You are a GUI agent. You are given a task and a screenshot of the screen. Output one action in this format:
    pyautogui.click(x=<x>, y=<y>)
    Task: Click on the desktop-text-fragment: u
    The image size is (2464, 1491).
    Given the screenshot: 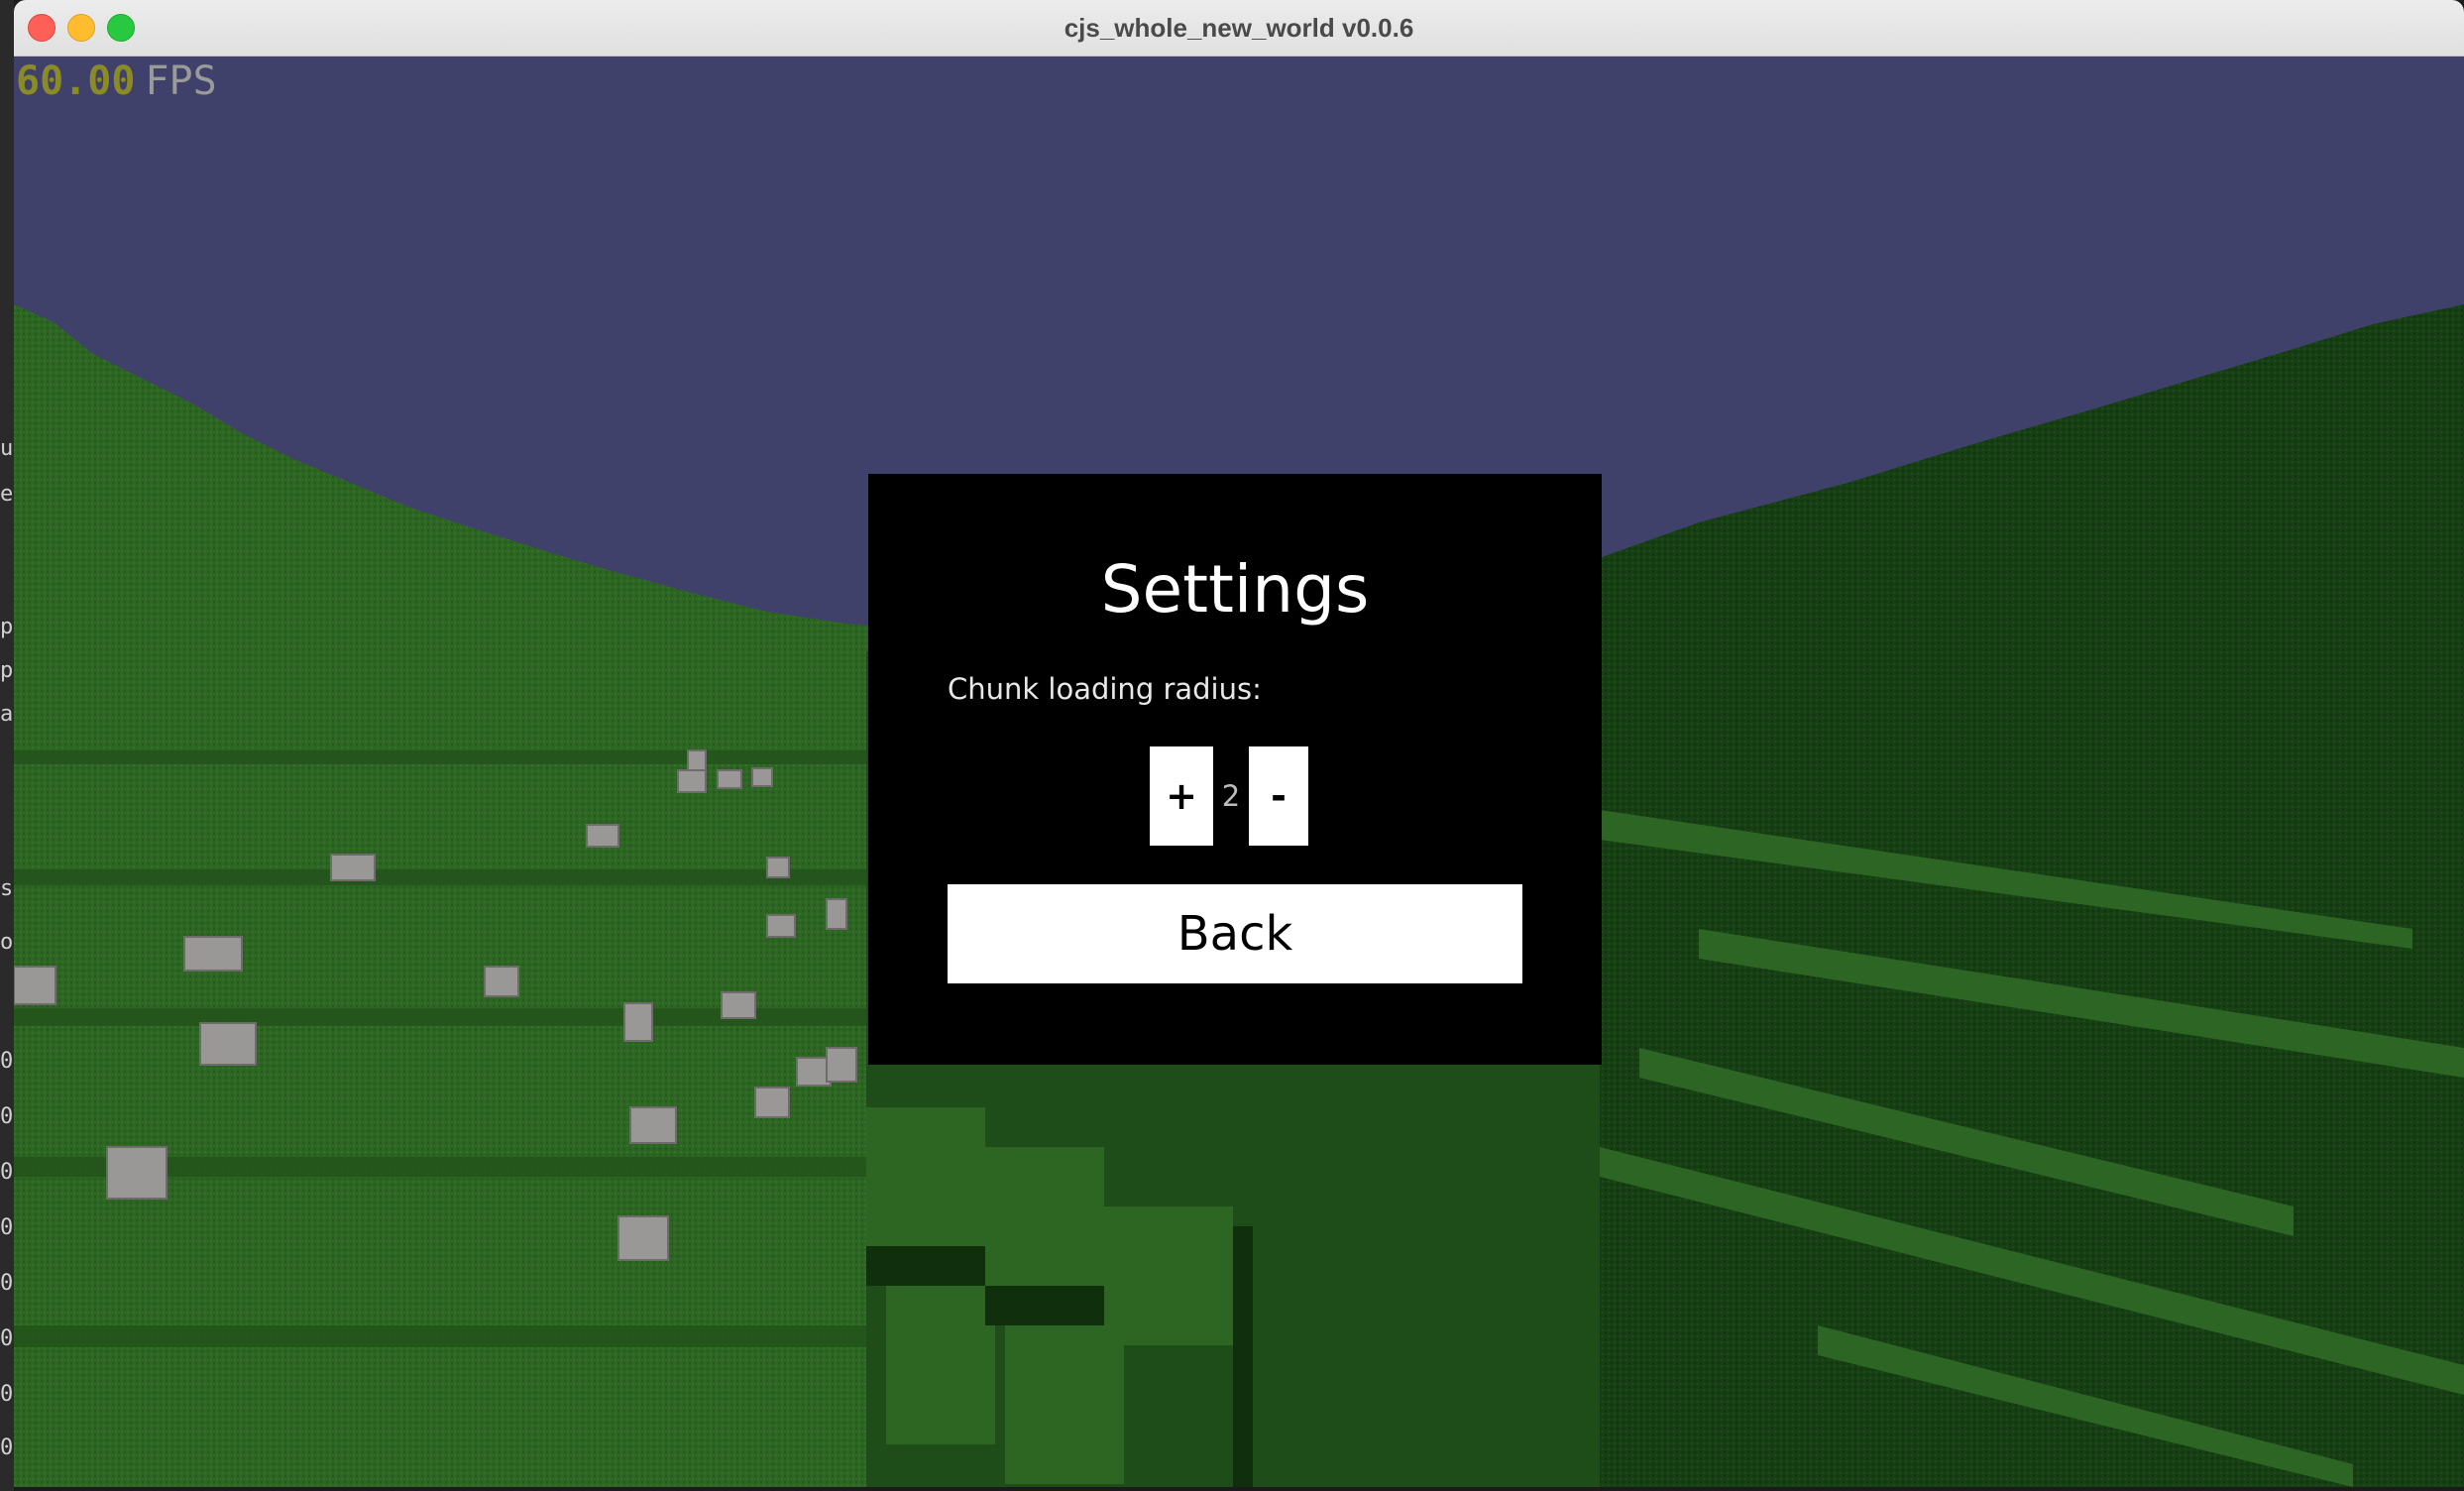 What is the action you would take?
    pyautogui.click(x=7, y=449)
    